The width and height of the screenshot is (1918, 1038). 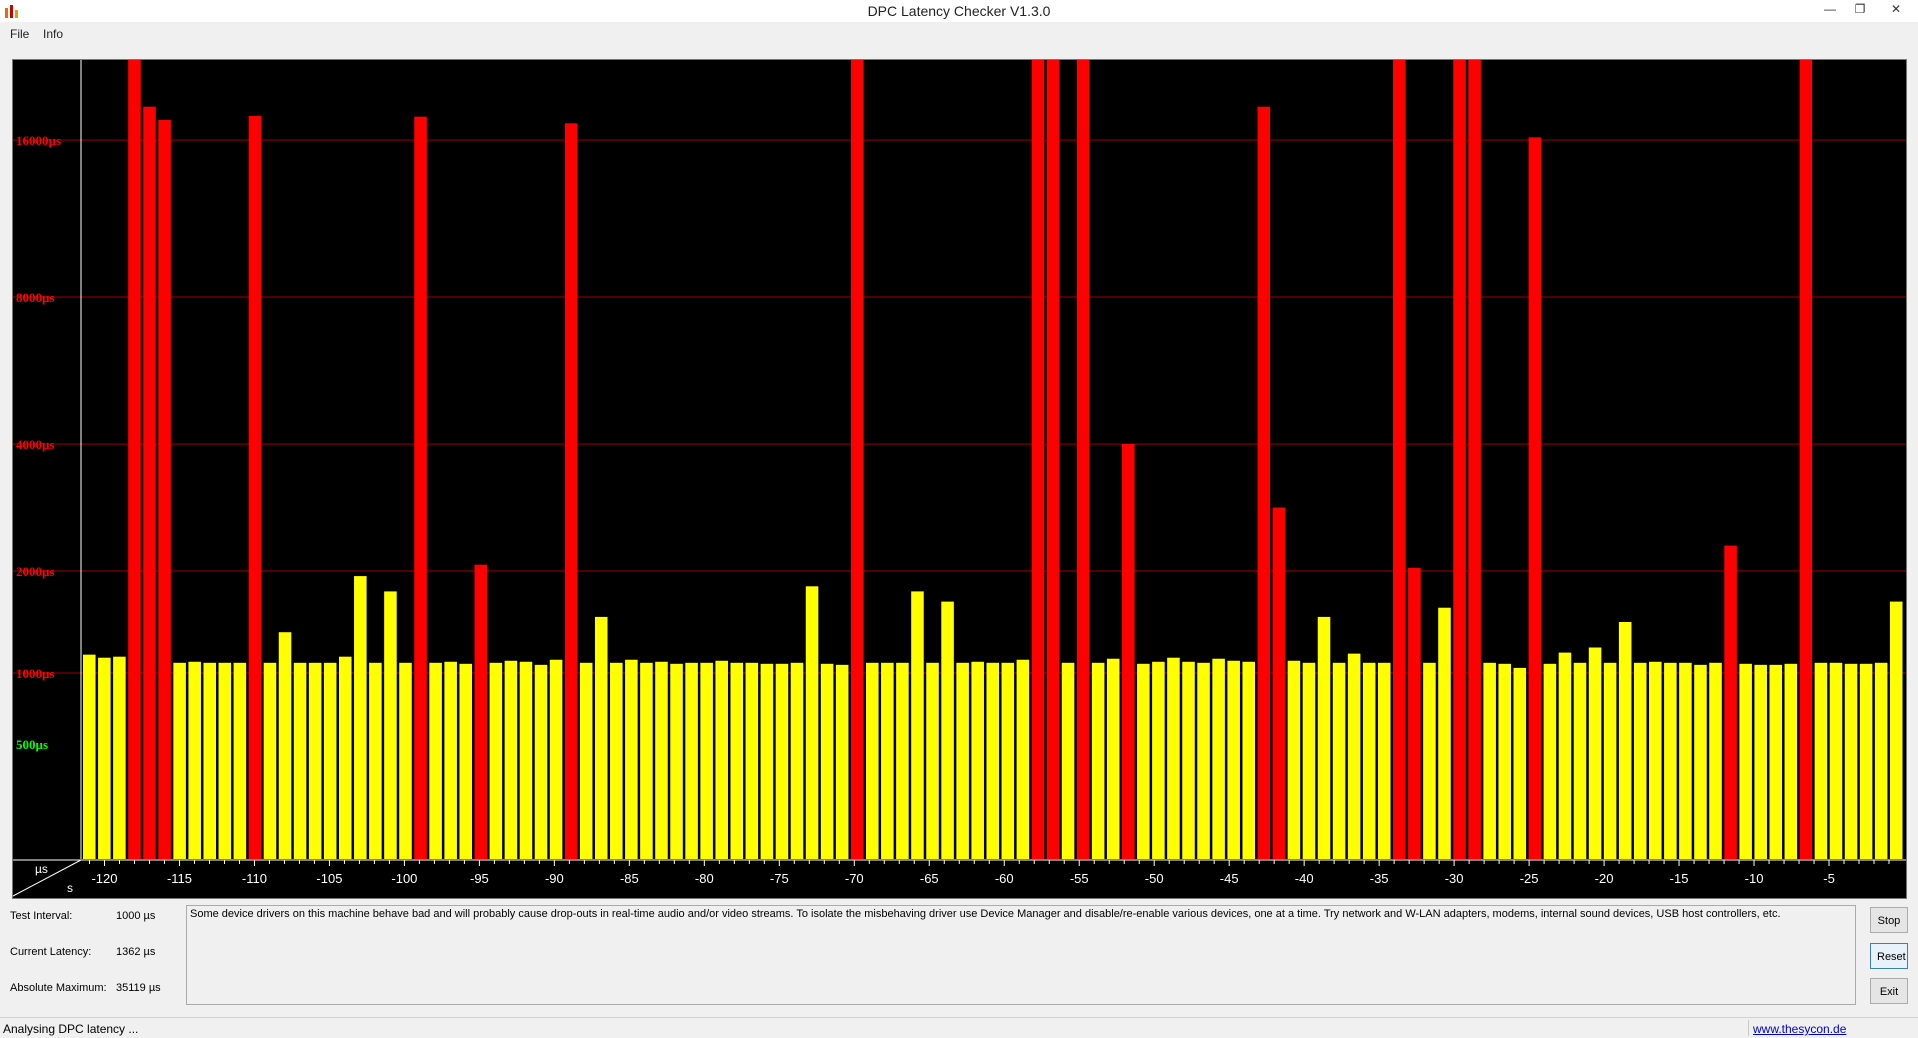 I want to click on y-tick-label: 500µs, so click(x=32, y=744).